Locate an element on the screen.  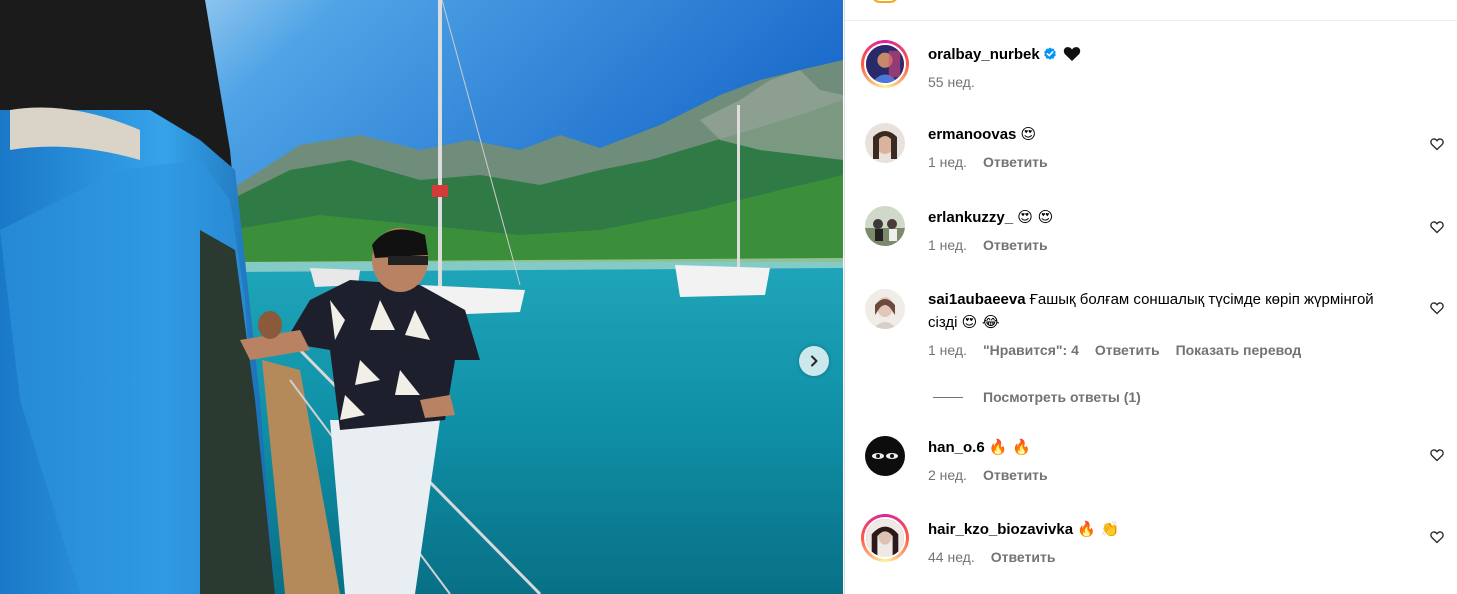
comment-emoji: 🔥 👏 is located at coordinates (1098, 529).